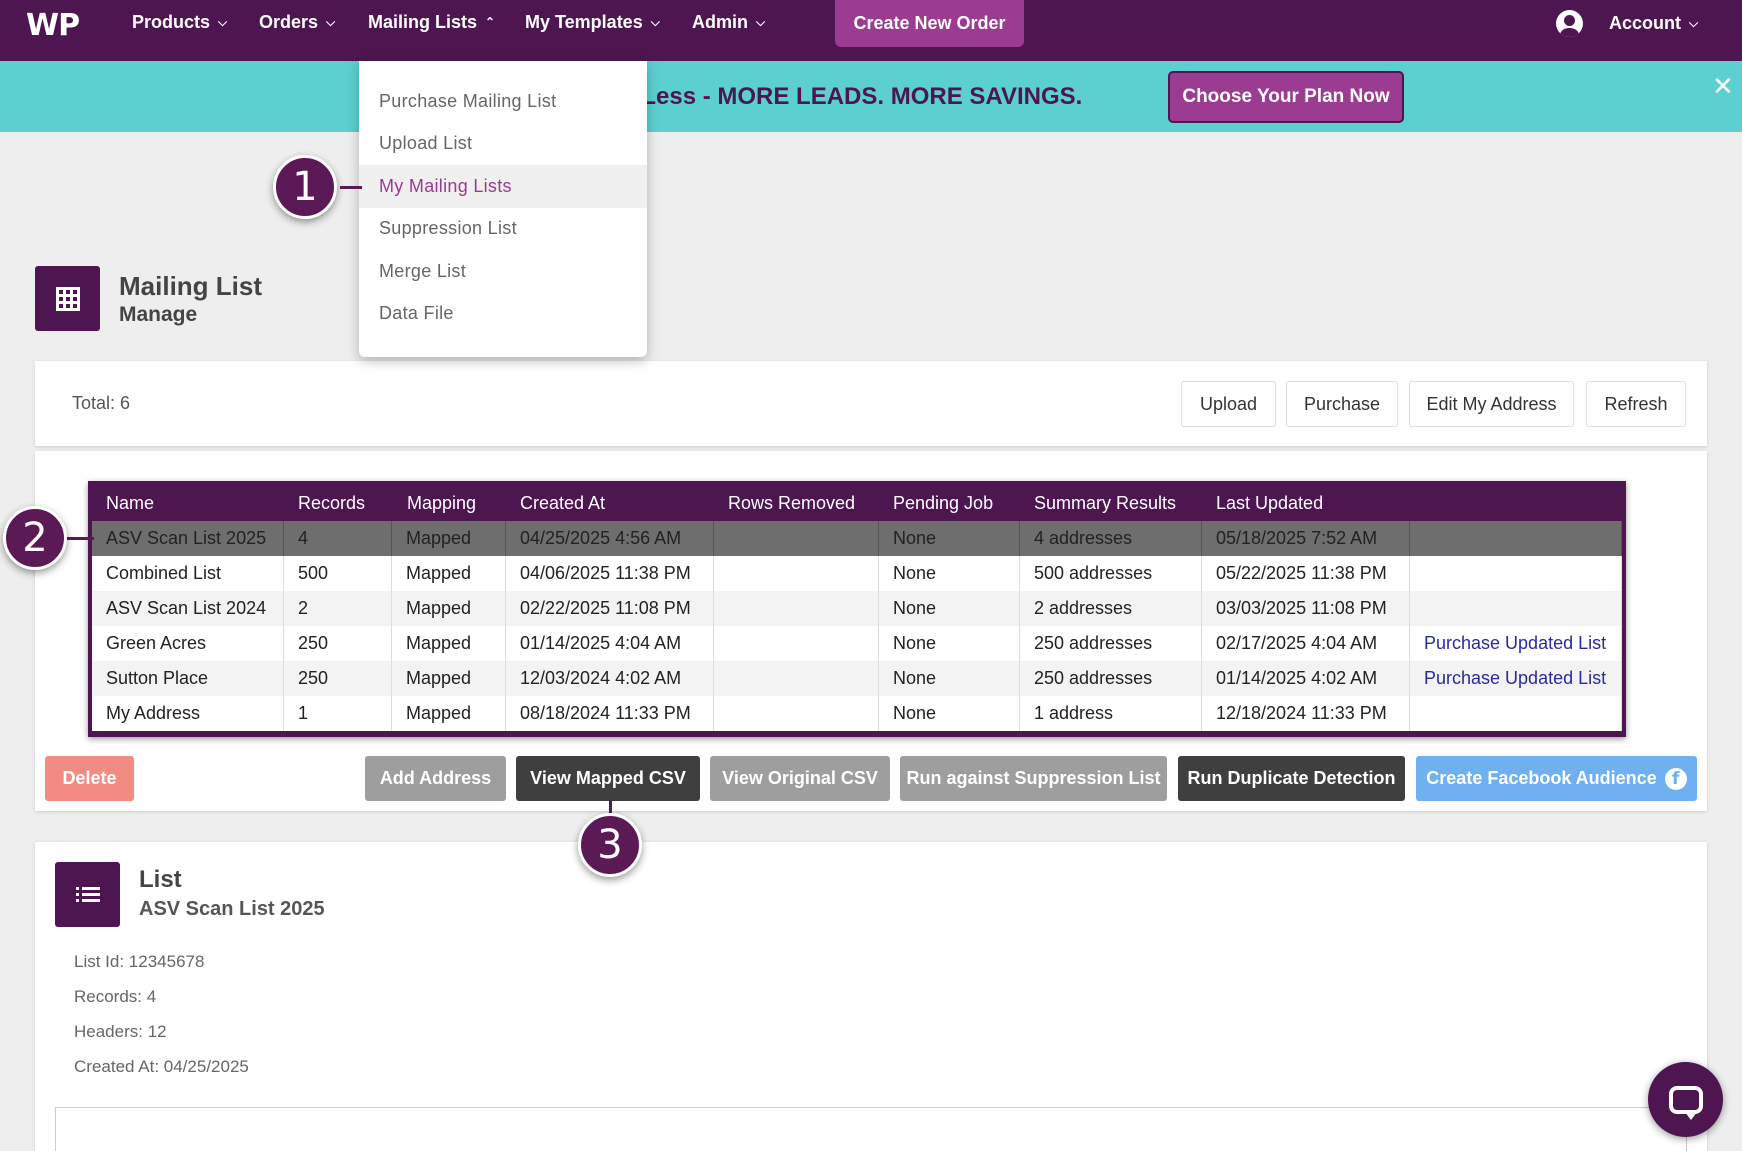 The height and width of the screenshot is (1151, 1742). I want to click on nav-products: Products ⌵, so click(179, 22).